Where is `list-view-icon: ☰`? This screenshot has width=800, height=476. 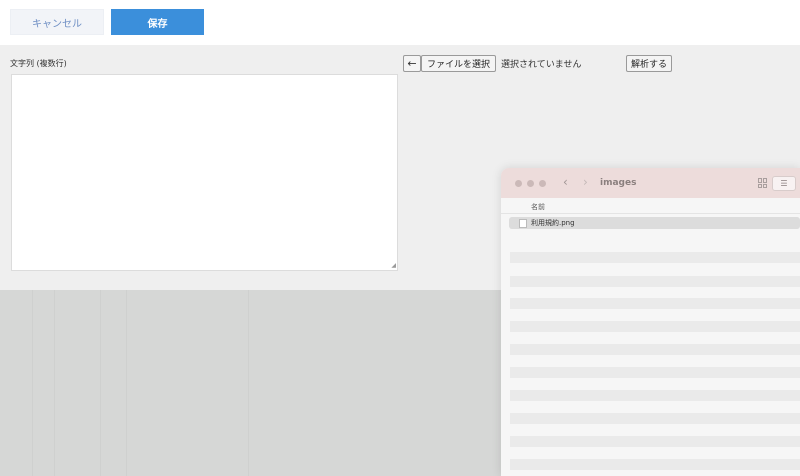
list-view-icon: ☰ is located at coordinates (784, 183).